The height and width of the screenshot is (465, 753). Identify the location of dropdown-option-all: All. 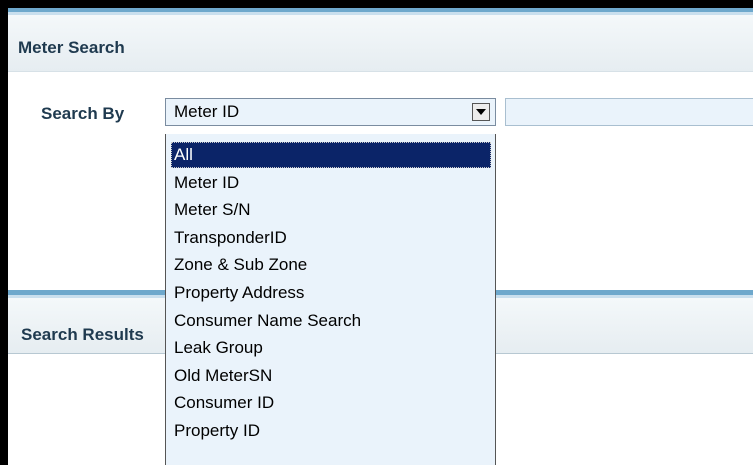
(331, 155).